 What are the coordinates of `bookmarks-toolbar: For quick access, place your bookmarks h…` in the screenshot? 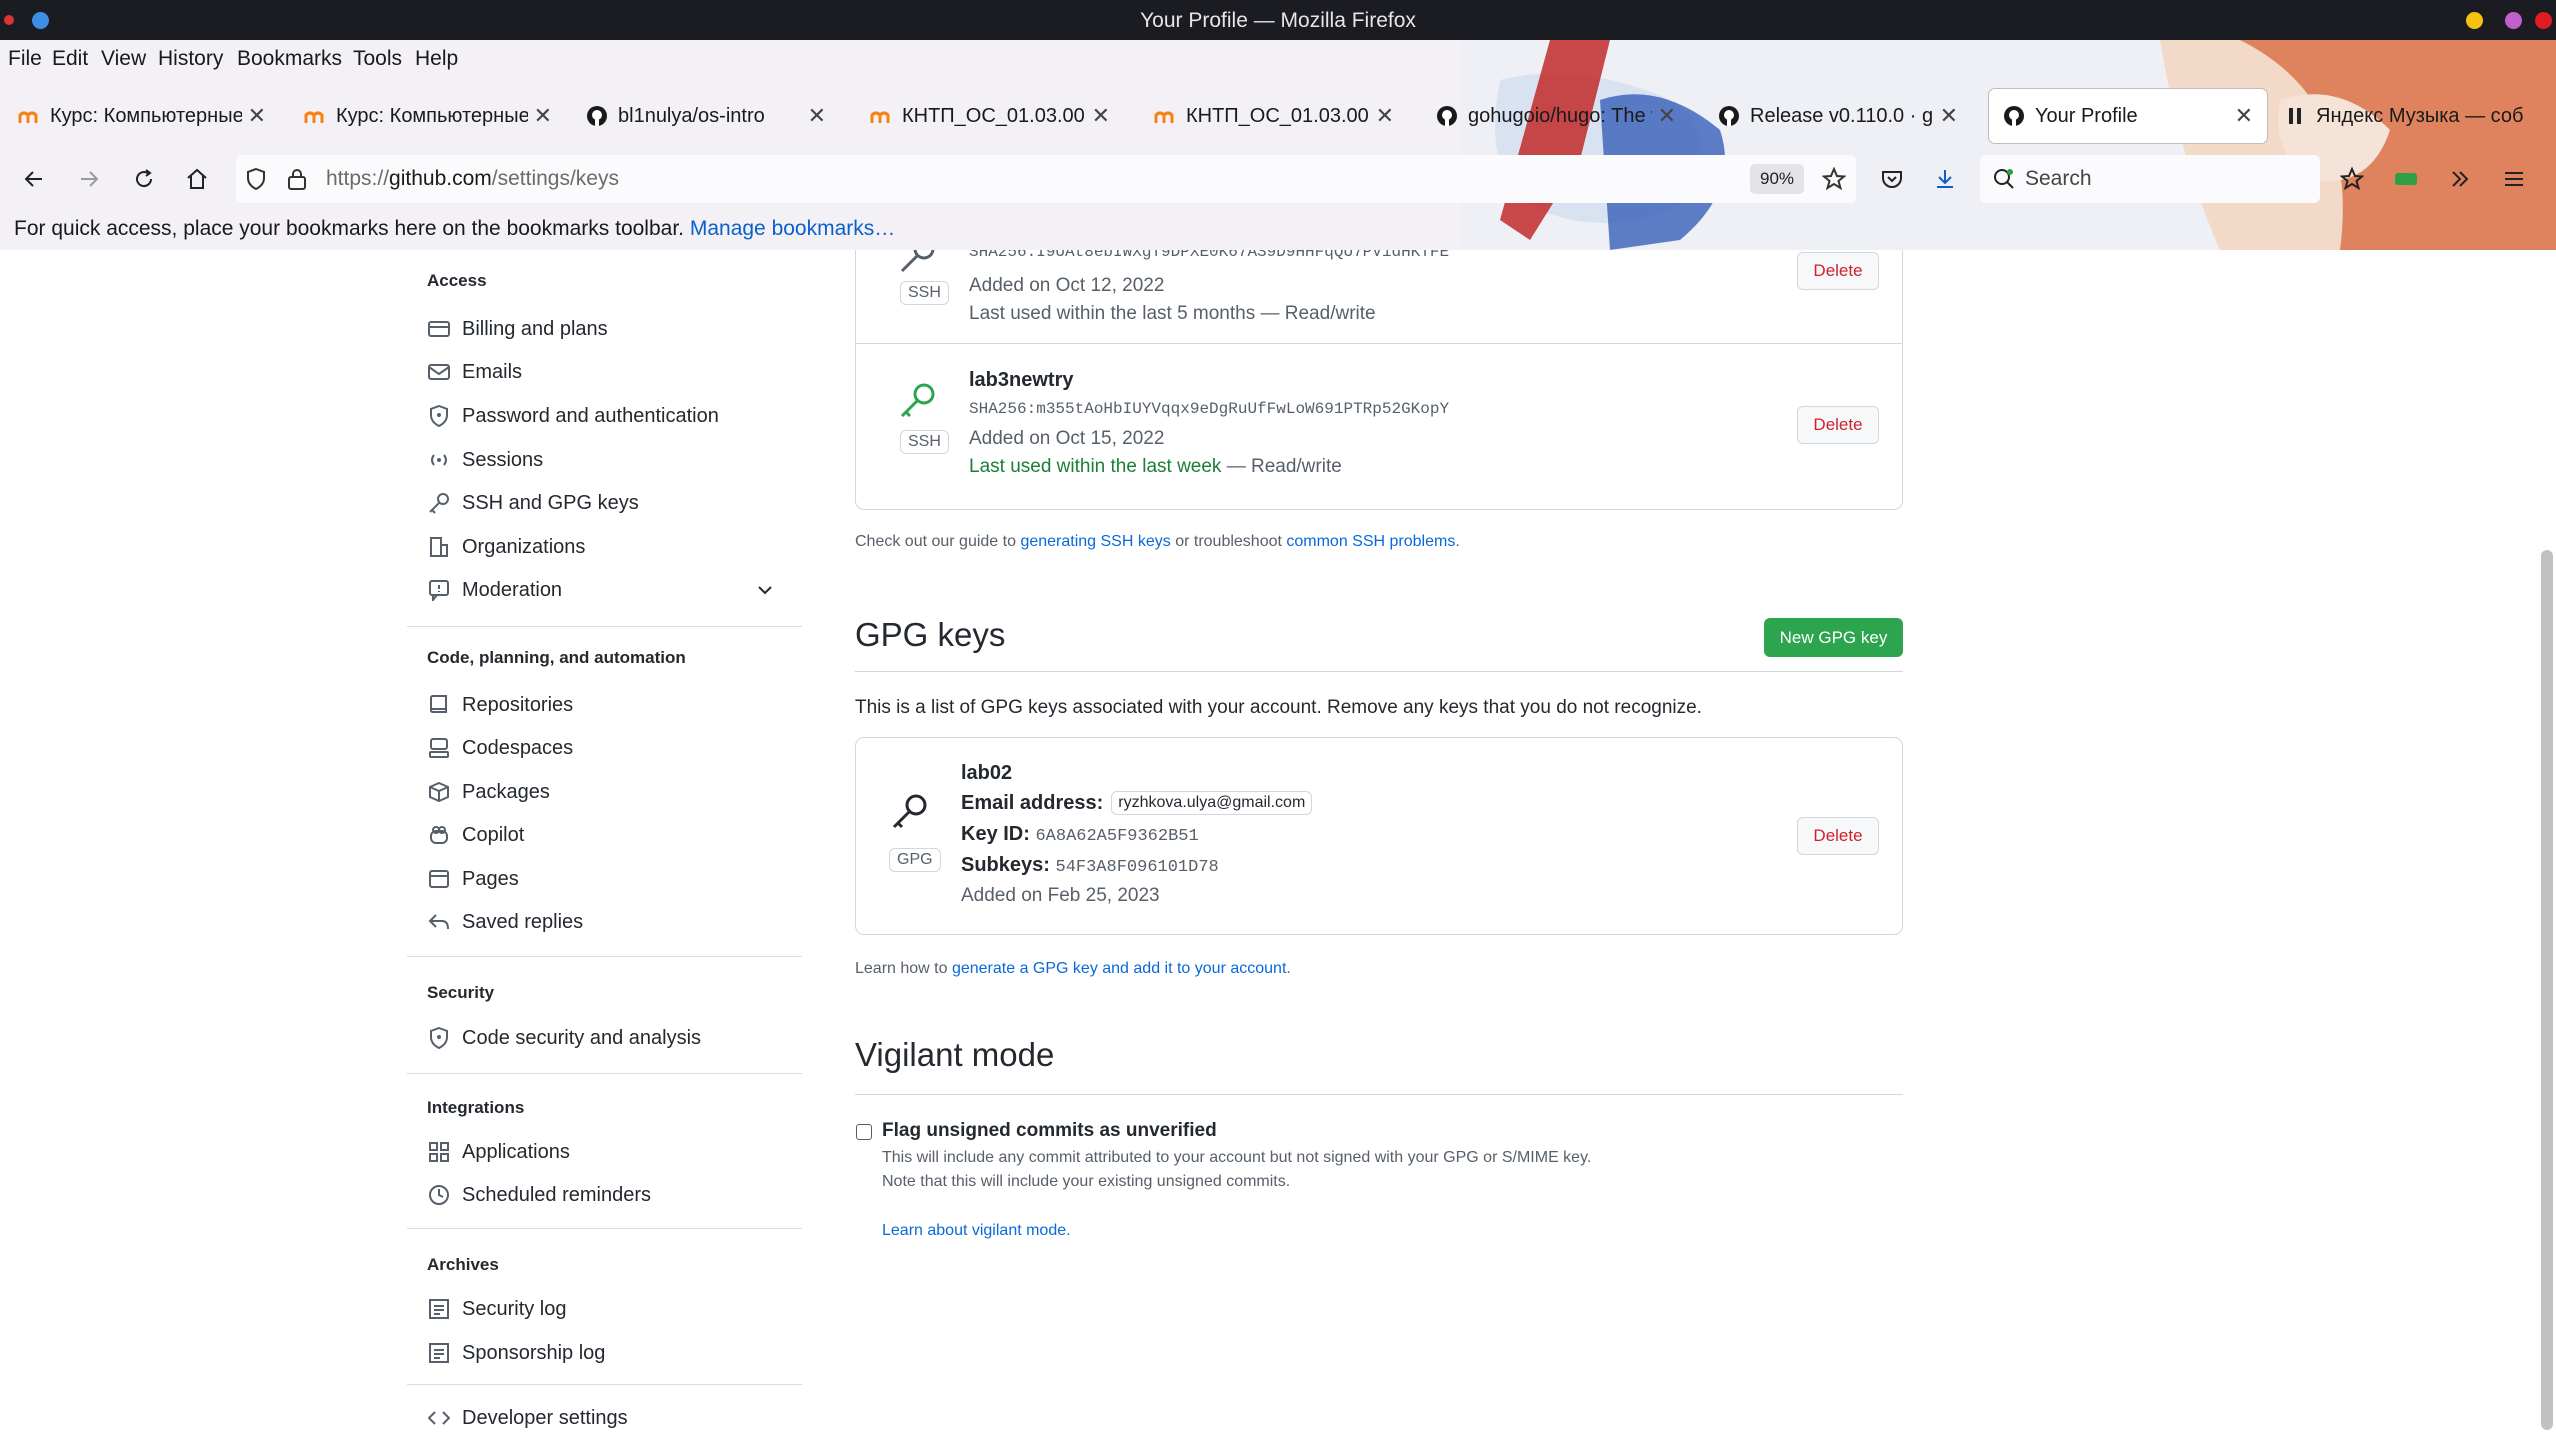 It's located at (455, 228).